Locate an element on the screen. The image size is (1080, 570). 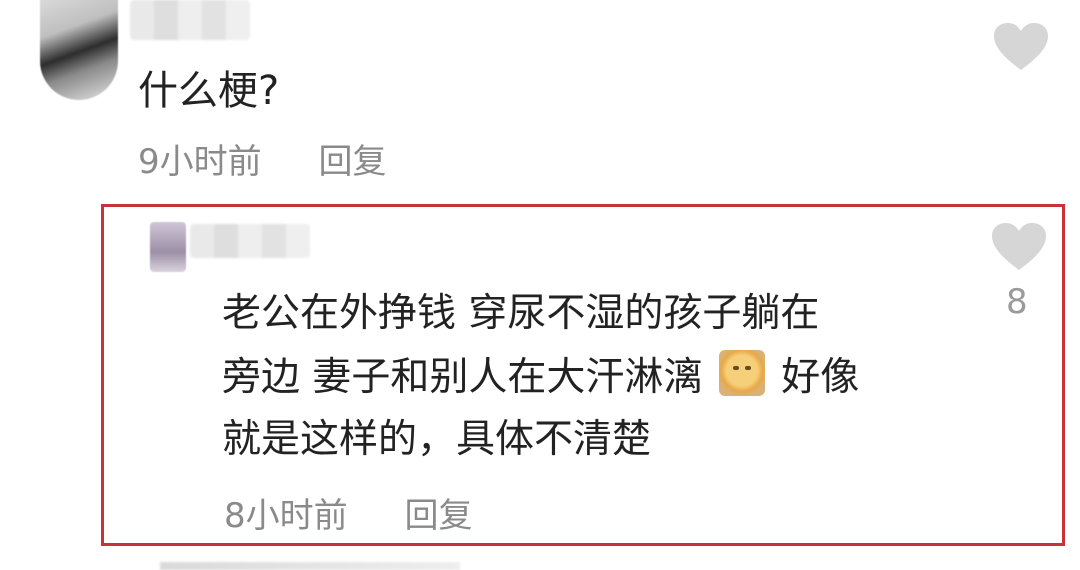
comment-text-line-2b: 好像 is located at coordinates (820, 377).